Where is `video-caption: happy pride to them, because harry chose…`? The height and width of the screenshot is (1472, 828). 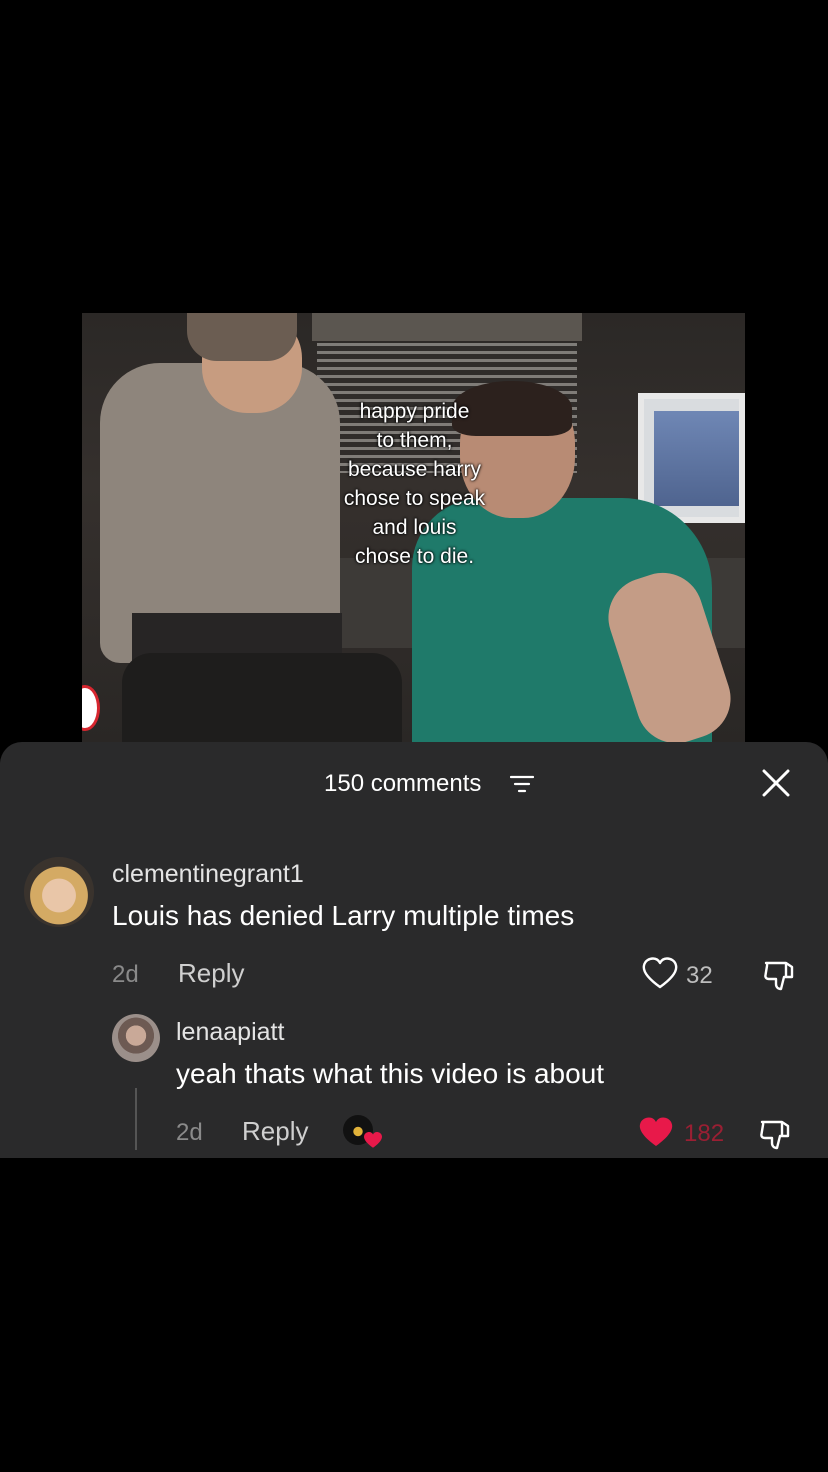
video-caption: happy pride to them, because harry chose… is located at coordinates (414, 484).